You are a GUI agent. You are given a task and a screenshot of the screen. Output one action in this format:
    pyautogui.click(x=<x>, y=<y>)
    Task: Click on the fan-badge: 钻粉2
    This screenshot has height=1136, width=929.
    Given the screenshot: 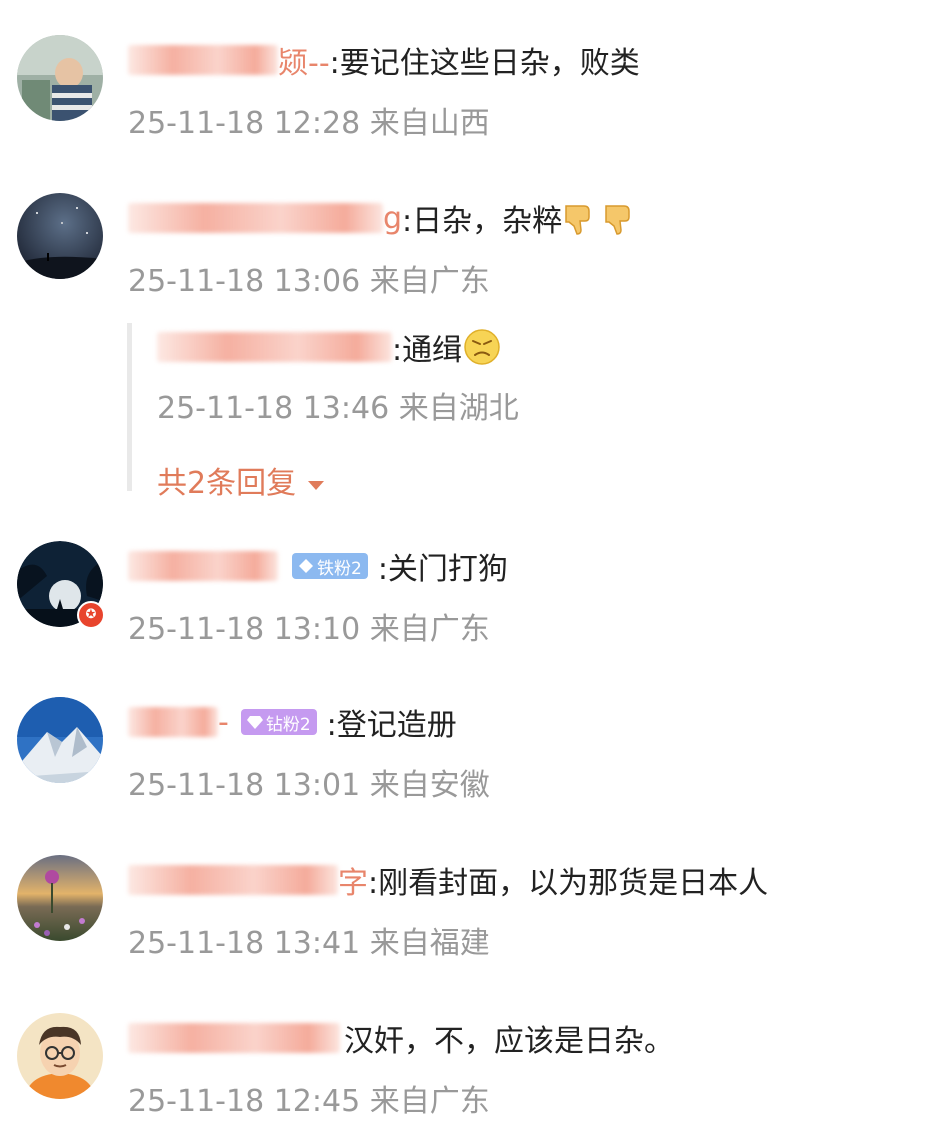 What is the action you would take?
    pyautogui.click(x=278, y=722)
    